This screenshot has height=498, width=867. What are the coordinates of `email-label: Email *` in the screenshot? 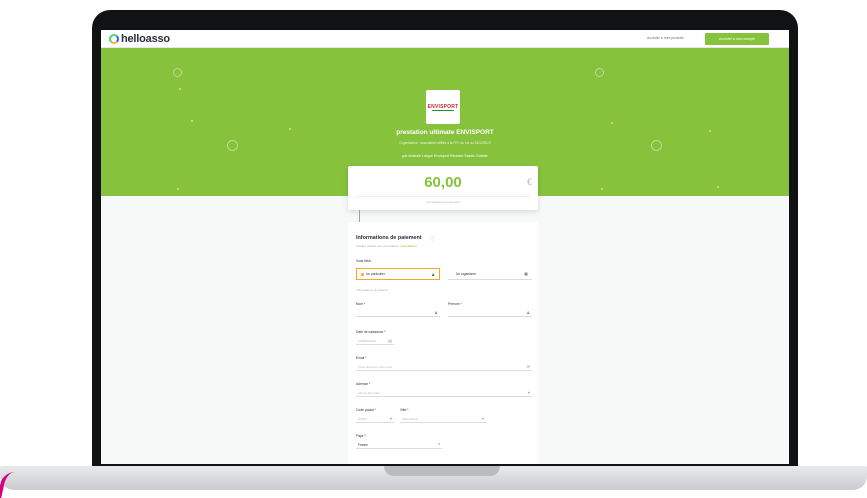 It's located at (361, 358).